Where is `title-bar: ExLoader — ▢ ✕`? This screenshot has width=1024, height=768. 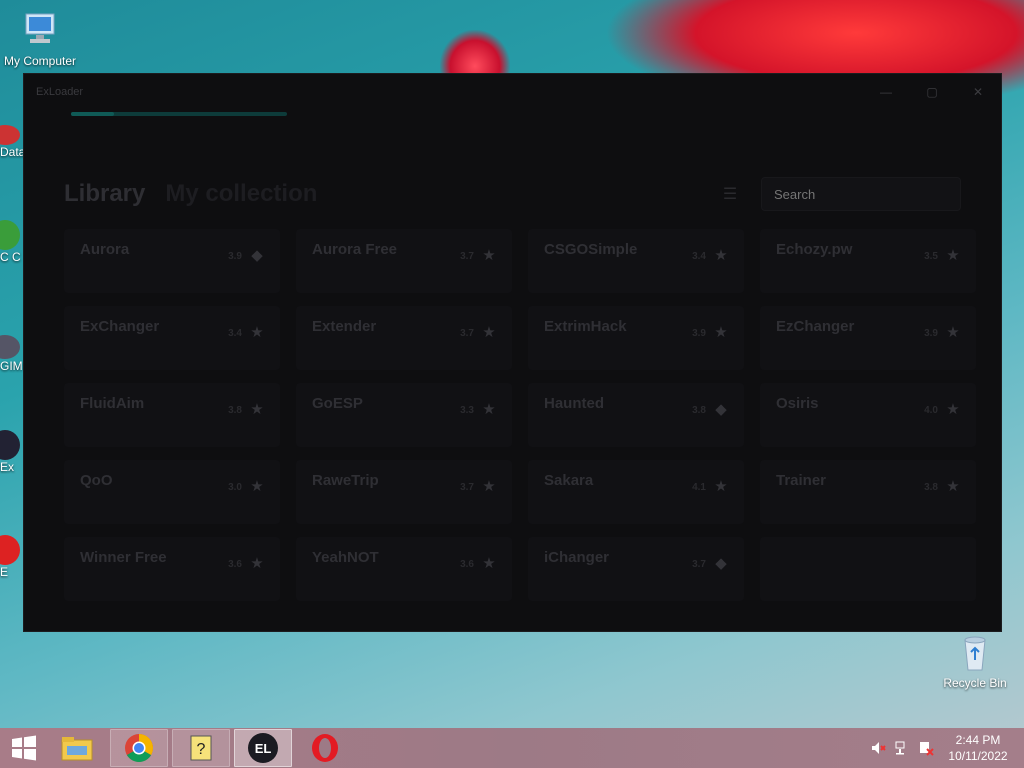 title-bar: ExLoader — ▢ ✕ is located at coordinates (512, 92).